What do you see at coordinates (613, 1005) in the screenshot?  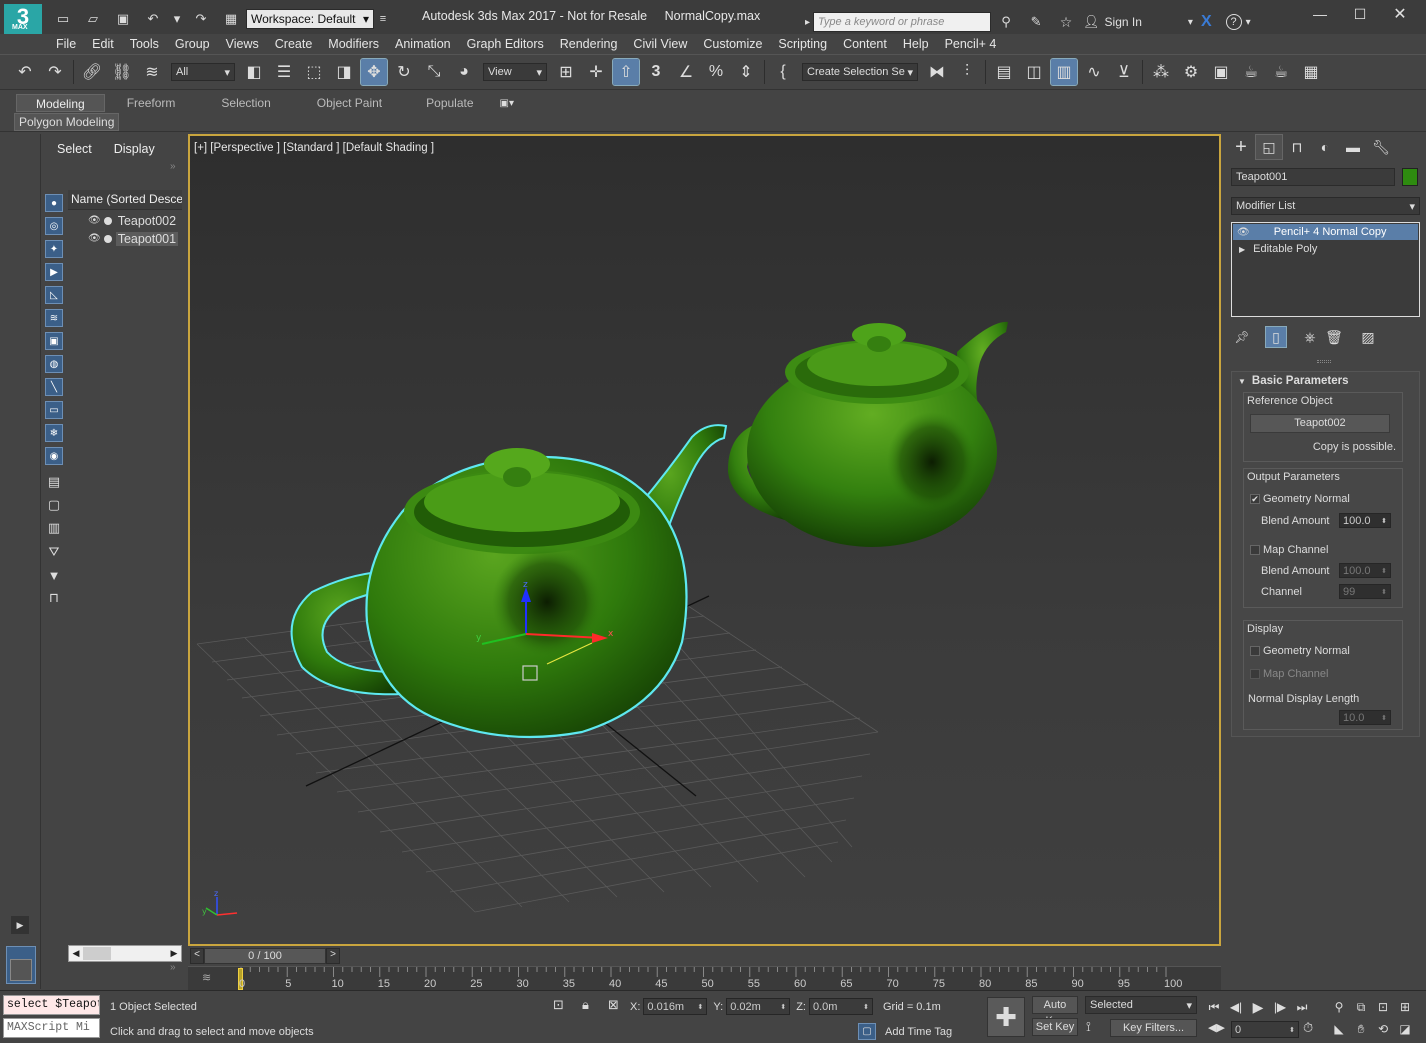 I see `absolute-mode-icon: ⊠` at bounding box center [613, 1005].